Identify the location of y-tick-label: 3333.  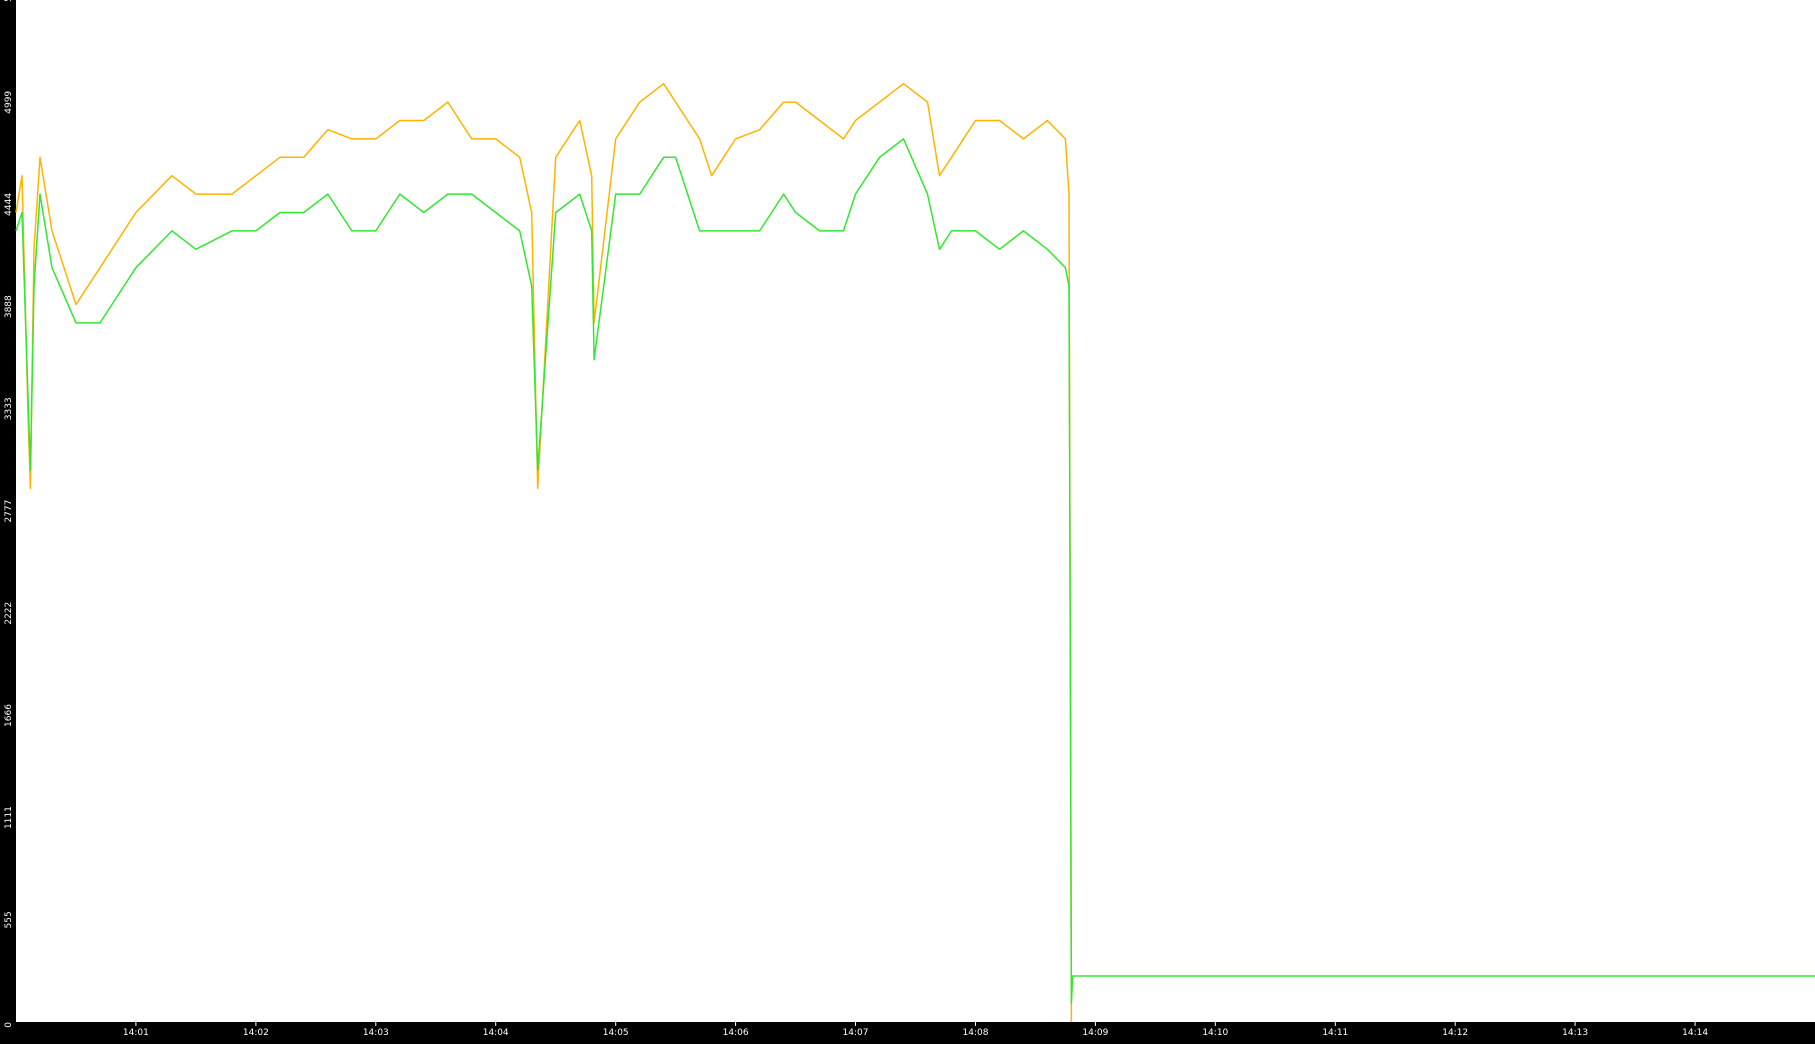
(9, 408).